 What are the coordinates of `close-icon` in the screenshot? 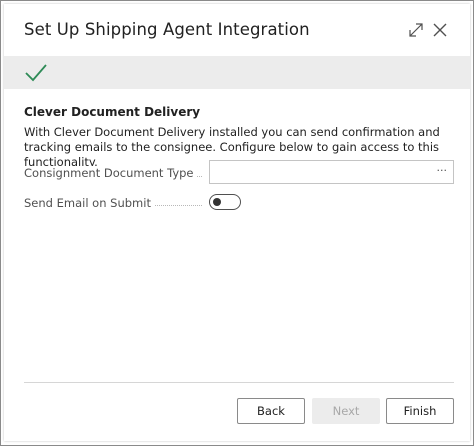 It's located at (440, 30).